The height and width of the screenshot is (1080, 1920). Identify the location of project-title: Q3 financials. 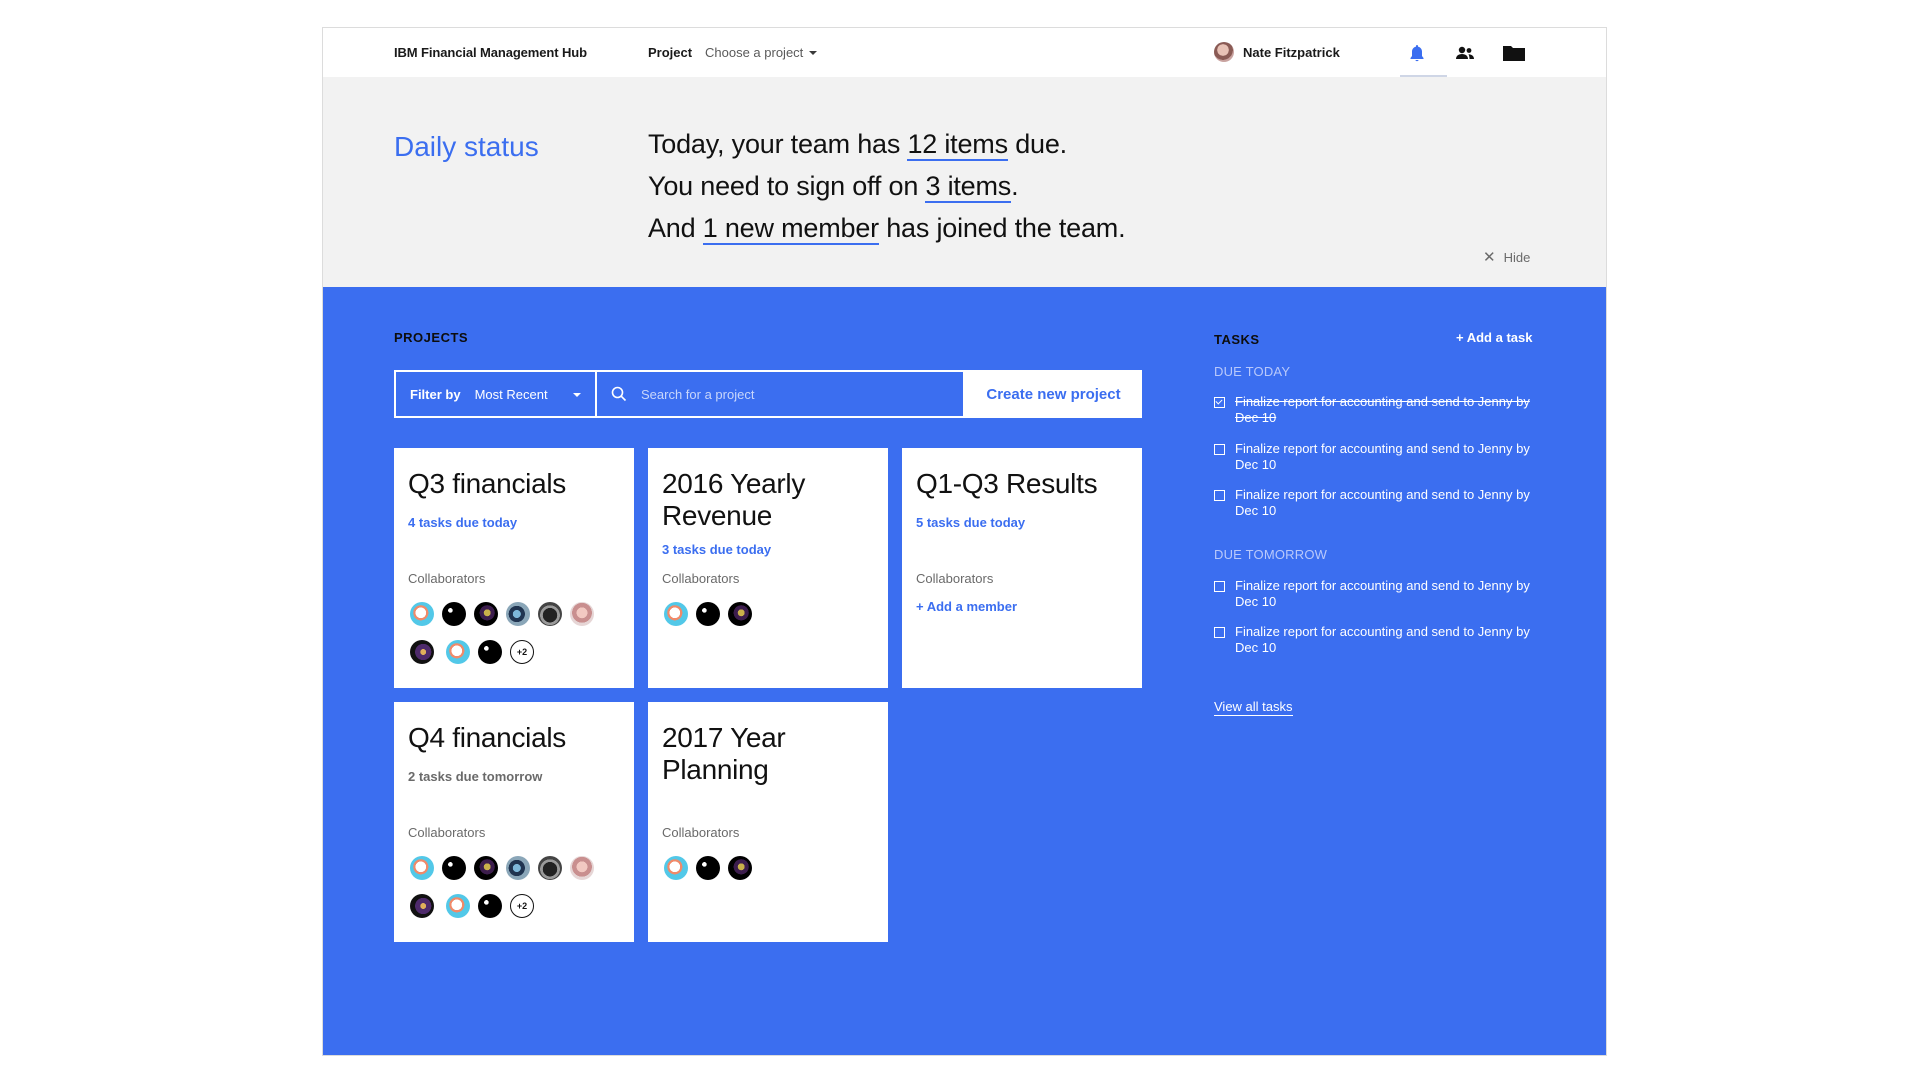
(487, 483).